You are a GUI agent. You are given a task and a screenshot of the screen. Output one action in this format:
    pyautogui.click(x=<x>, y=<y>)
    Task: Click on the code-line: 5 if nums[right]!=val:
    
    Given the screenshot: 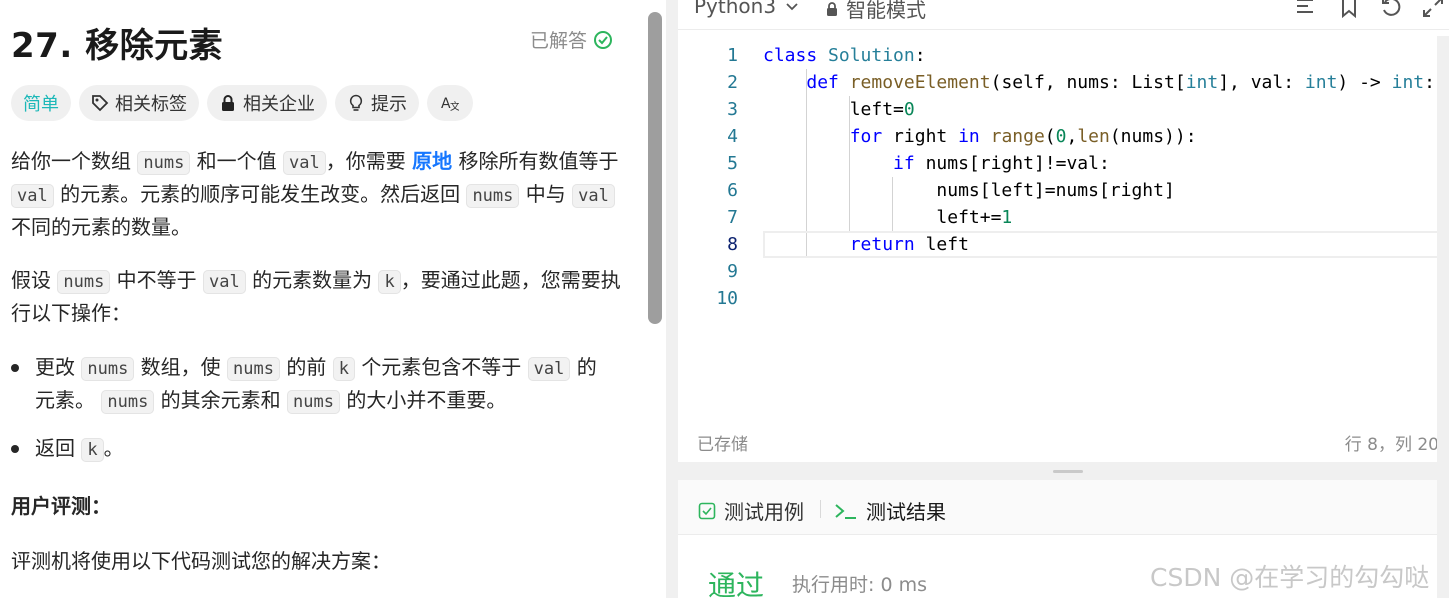 What is the action you would take?
    pyautogui.click(x=1063, y=163)
    